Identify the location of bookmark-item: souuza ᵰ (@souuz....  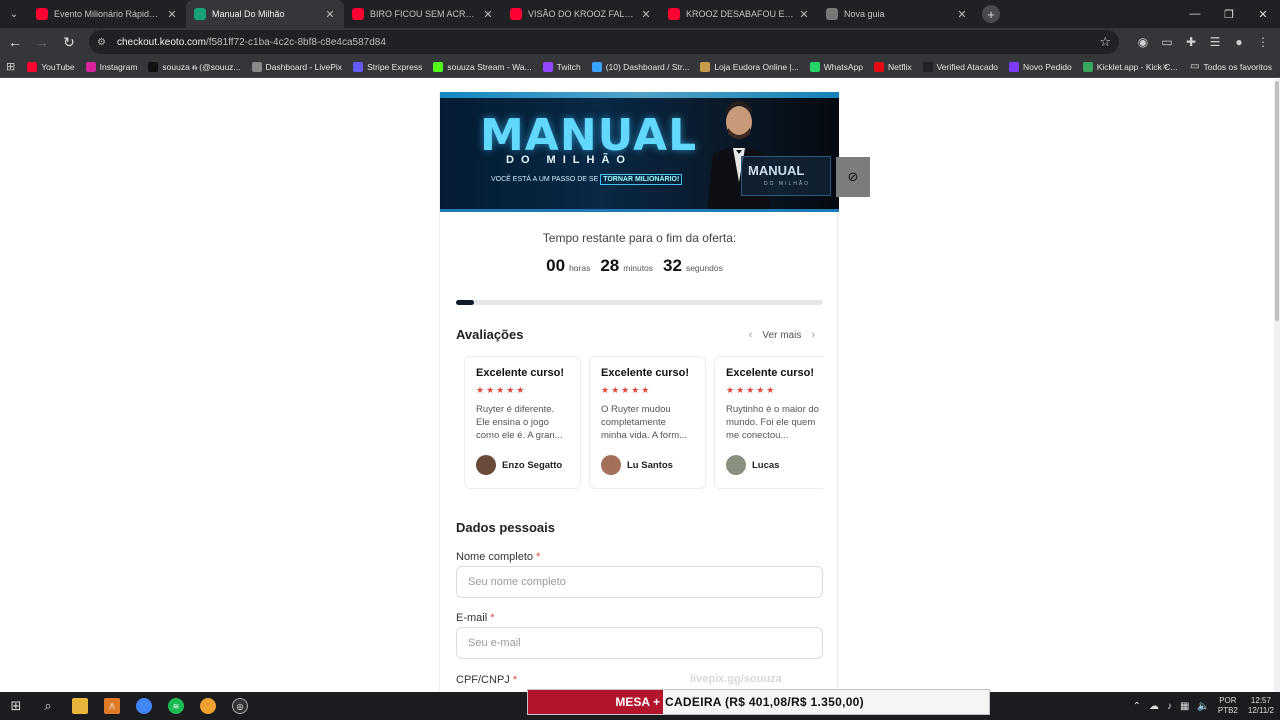
(194, 66).